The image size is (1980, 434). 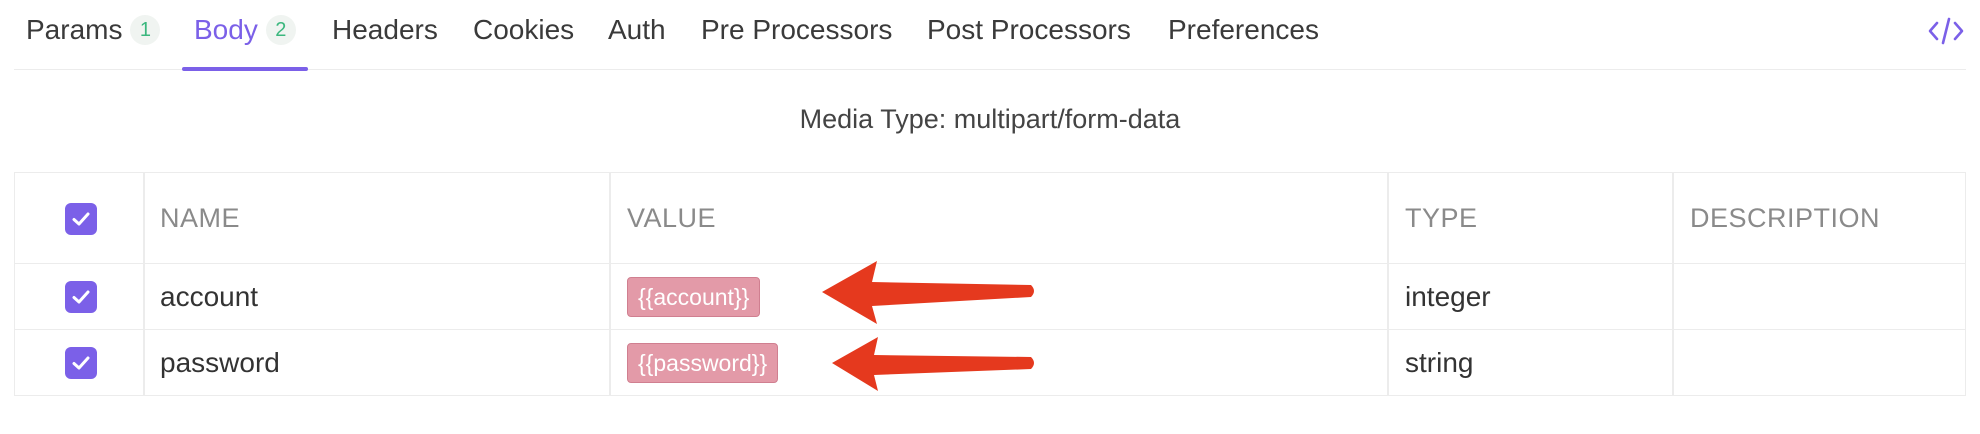 I want to click on tab-preferences: Preferences, so click(x=1243, y=35).